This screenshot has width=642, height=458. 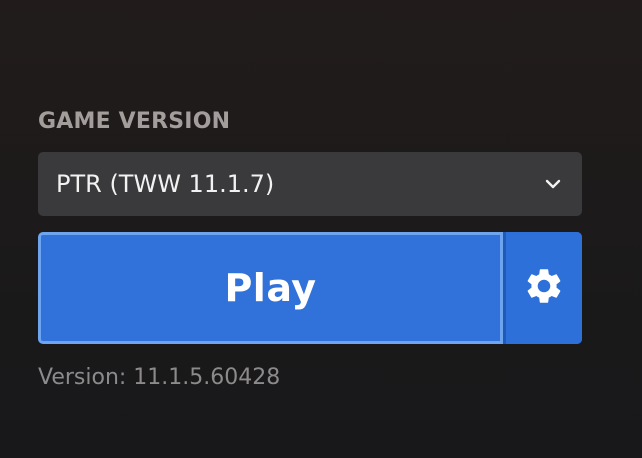 What do you see at coordinates (134, 121) in the screenshot?
I see `game-version-label: GAME VERSION` at bounding box center [134, 121].